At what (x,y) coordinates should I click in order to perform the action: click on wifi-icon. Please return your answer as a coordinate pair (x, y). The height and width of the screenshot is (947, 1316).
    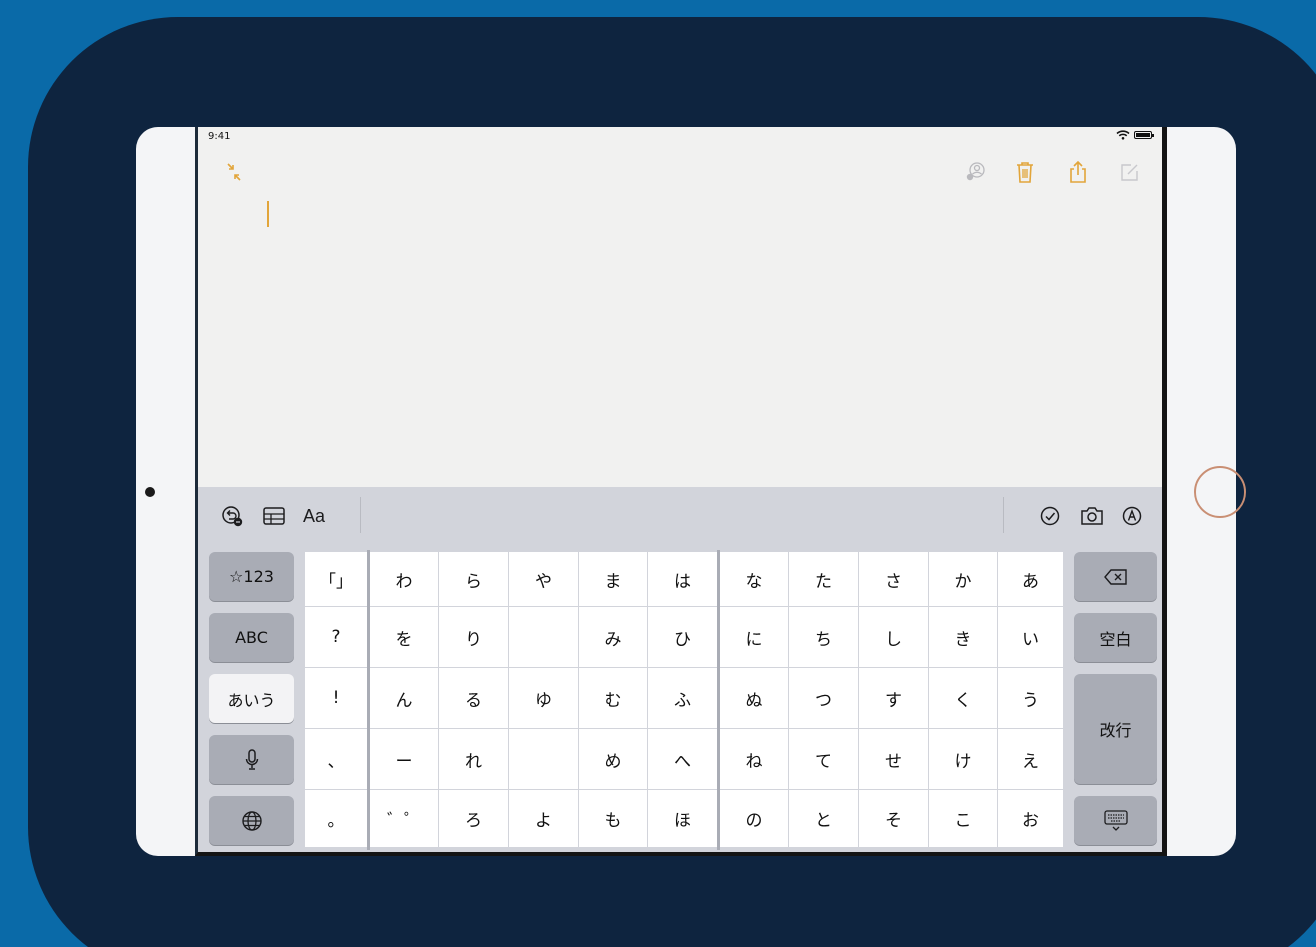
    Looking at the image, I should click on (1123, 135).